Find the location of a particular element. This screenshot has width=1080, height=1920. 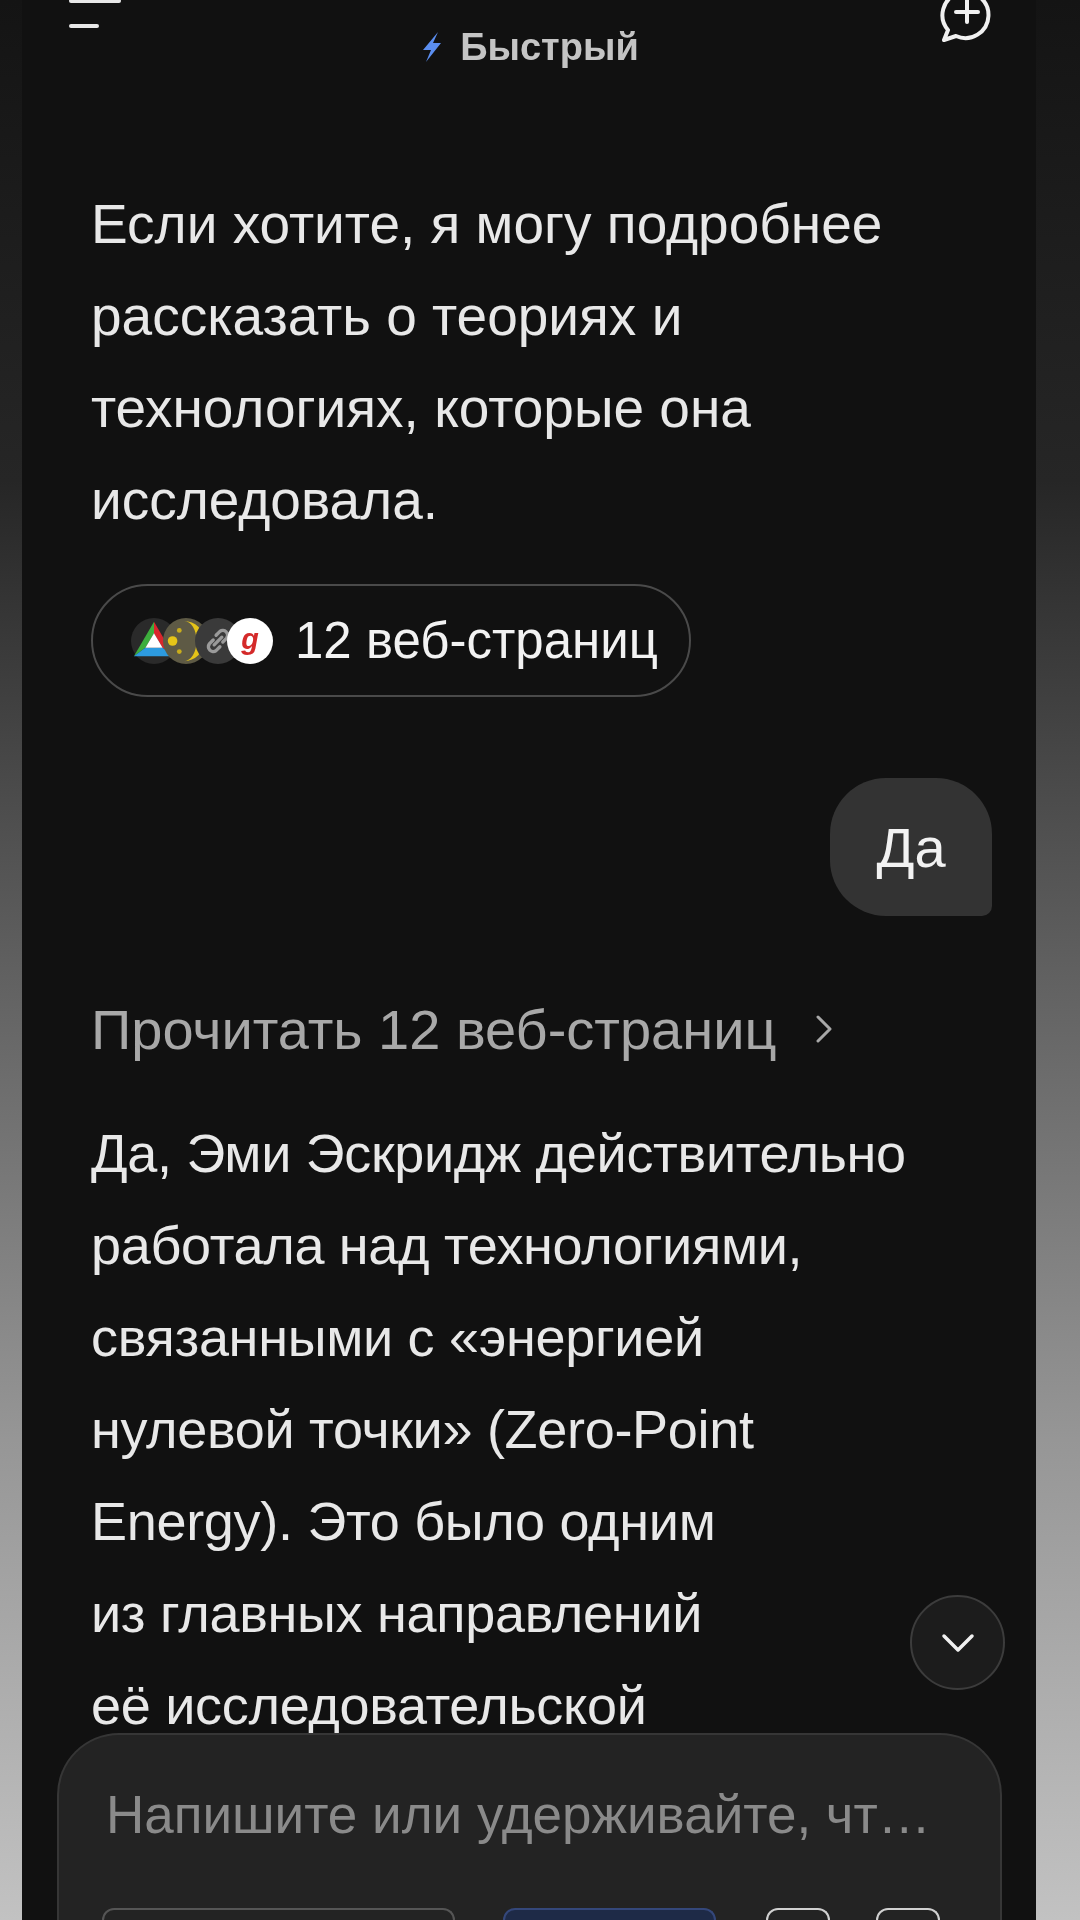

sources-button: g 12 веб-страниц is located at coordinates (391, 640).